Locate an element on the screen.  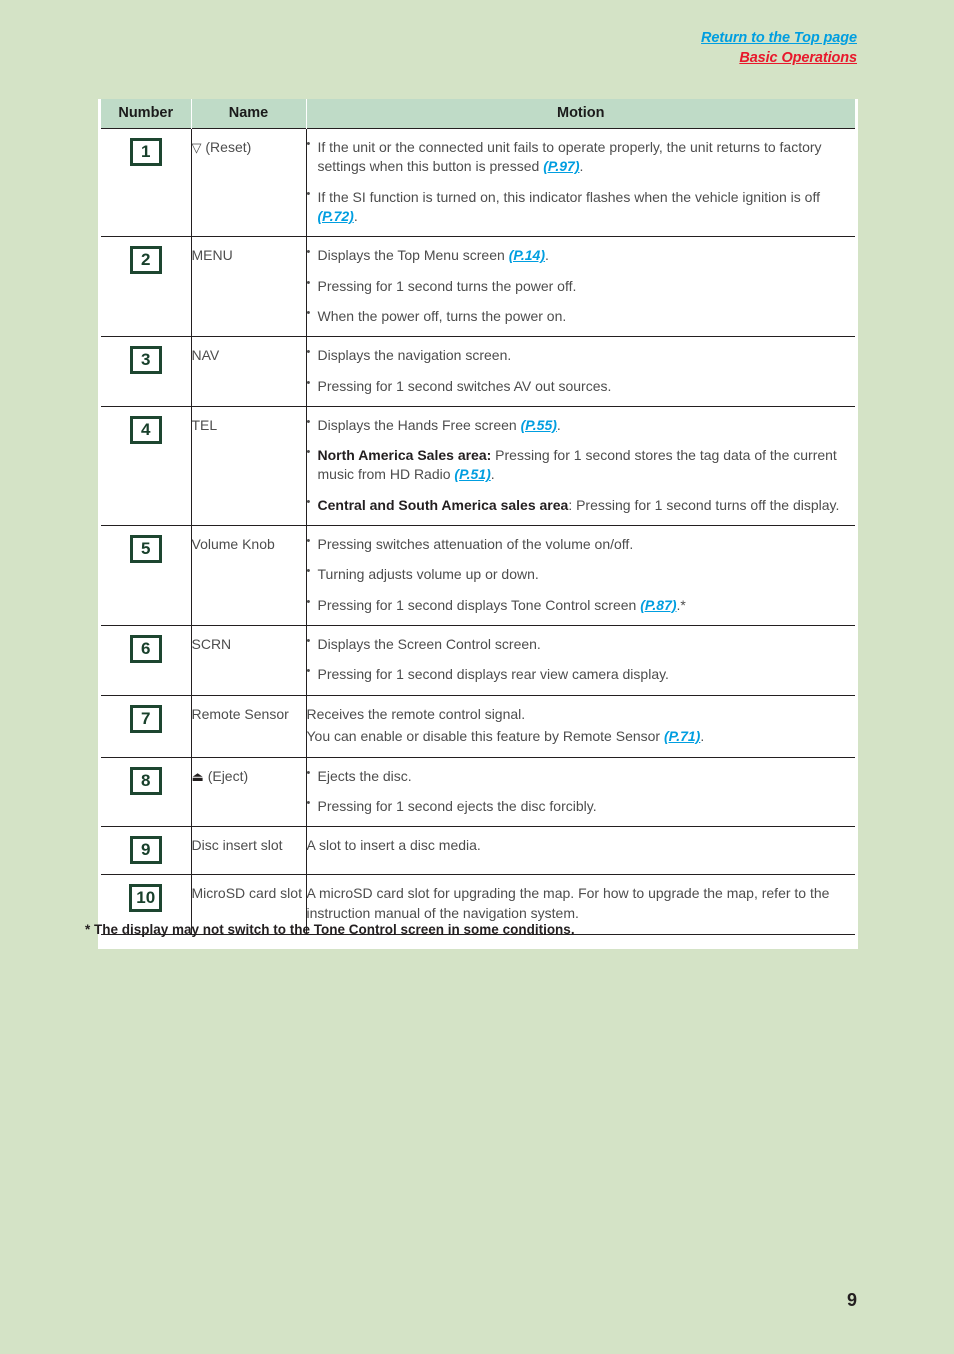
motion-paragraph: Receives the remote control signal. is located at coordinates (416, 713).